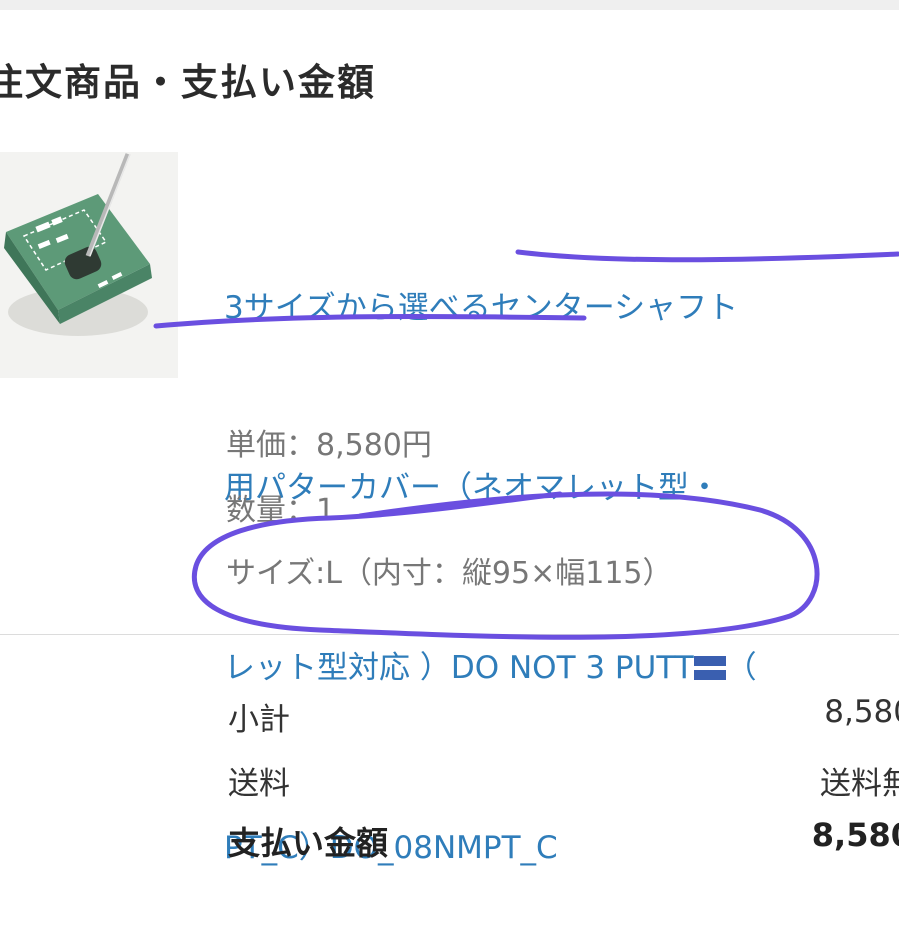 The width and height of the screenshot is (899, 938). What do you see at coordinates (459, 668) in the screenshot?
I see `product-name-line-text: レット型対応 ）DO NOT 3 PUTT` at bounding box center [459, 668].